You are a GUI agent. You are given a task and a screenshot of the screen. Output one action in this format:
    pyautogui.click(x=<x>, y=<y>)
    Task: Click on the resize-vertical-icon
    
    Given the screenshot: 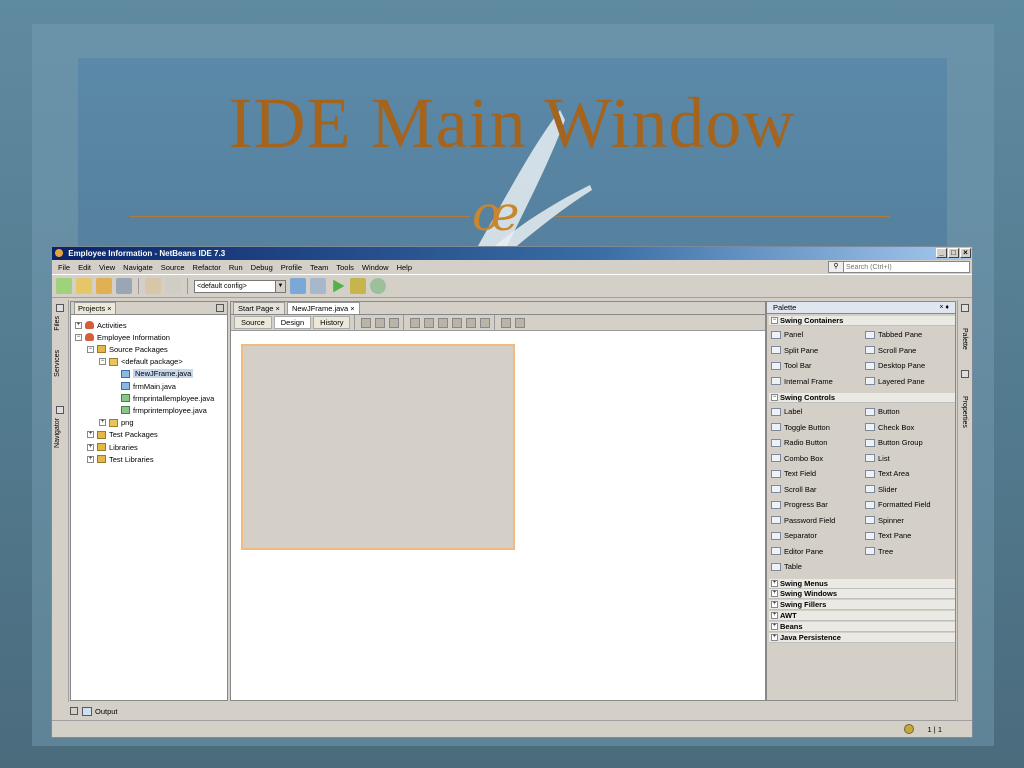 What is the action you would take?
    pyautogui.click(x=520, y=322)
    